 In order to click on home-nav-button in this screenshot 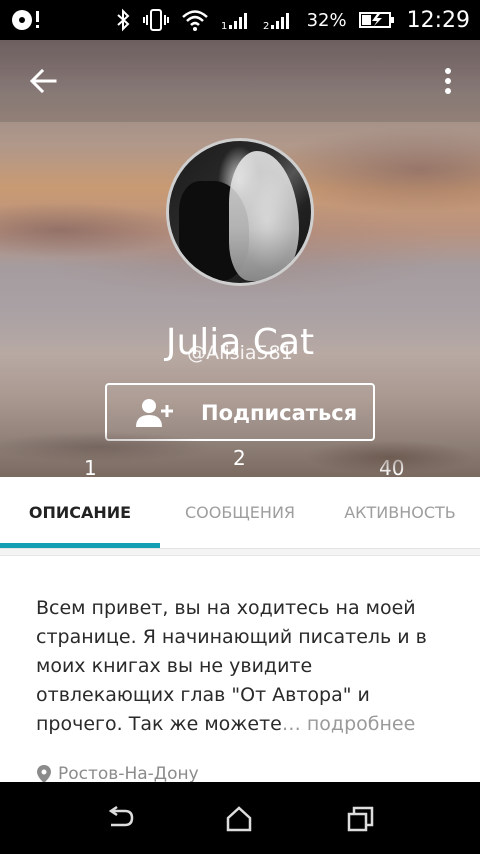, I will do `click(239, 819)`.